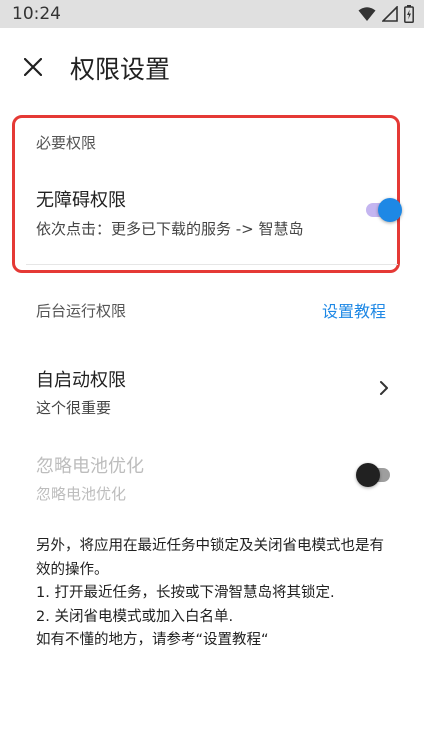 This screenshot has width=424, height=754. What do you see at coordinates (120, 69) in the screenshot?
I see `page-title: 权限设置` at bounding box center [120, 69].